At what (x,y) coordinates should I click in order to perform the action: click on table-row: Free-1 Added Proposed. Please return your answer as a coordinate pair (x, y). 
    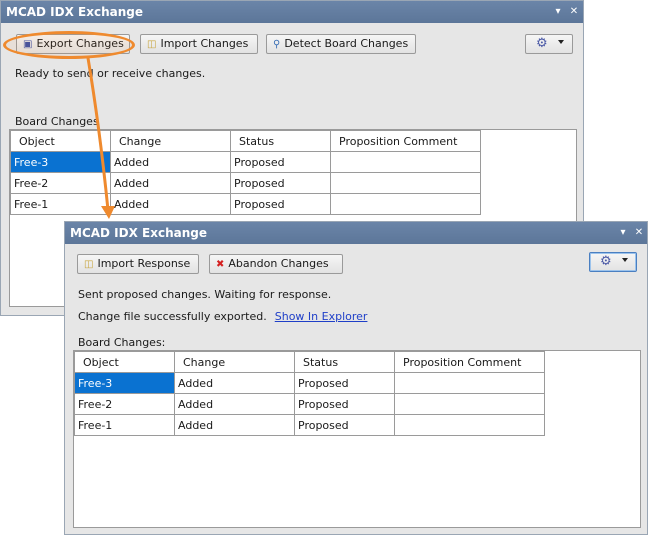
    Looking at the image, I should click on (309, 425).